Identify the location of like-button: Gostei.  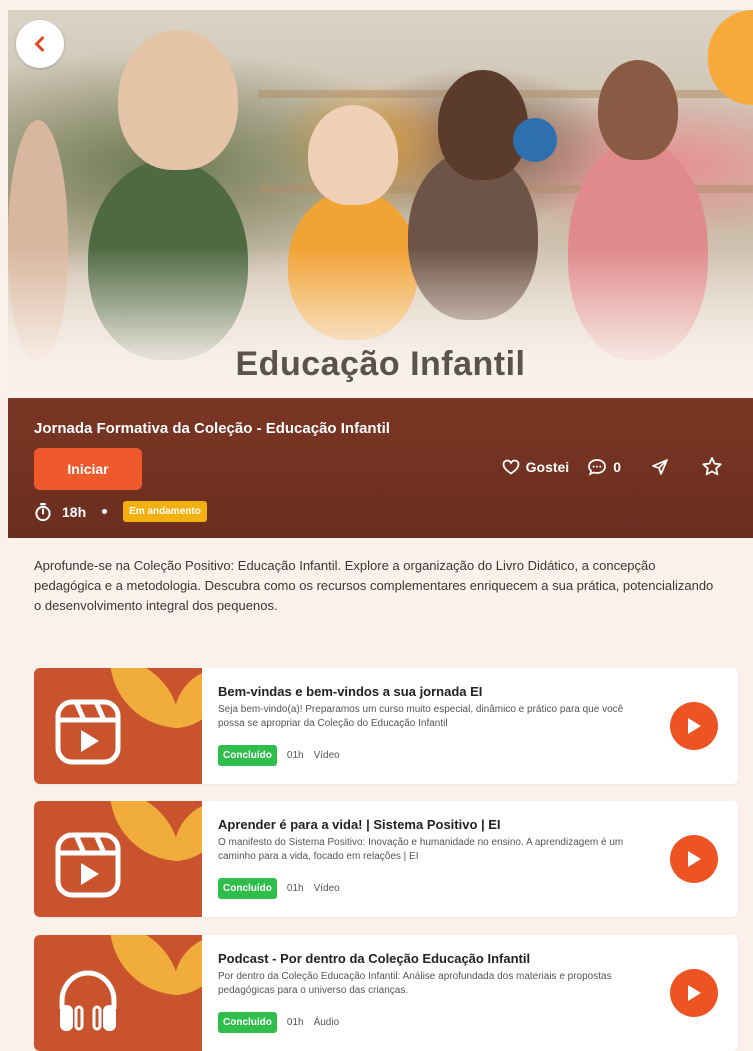
(536, 466).